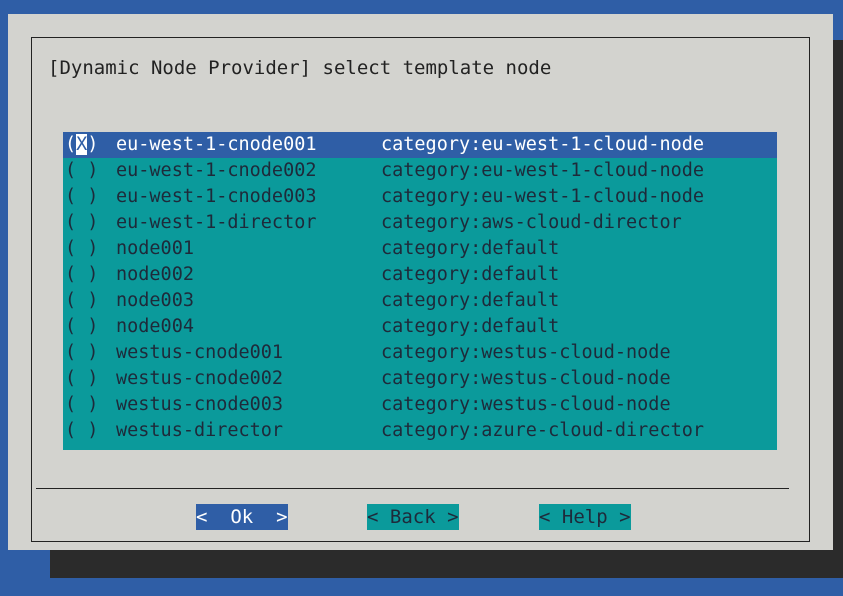 The image size is (843, 596). Describe the element at coordinates (543, 430) in the screenshot. I see `node-category: category:azure-cloud-director` at that location.